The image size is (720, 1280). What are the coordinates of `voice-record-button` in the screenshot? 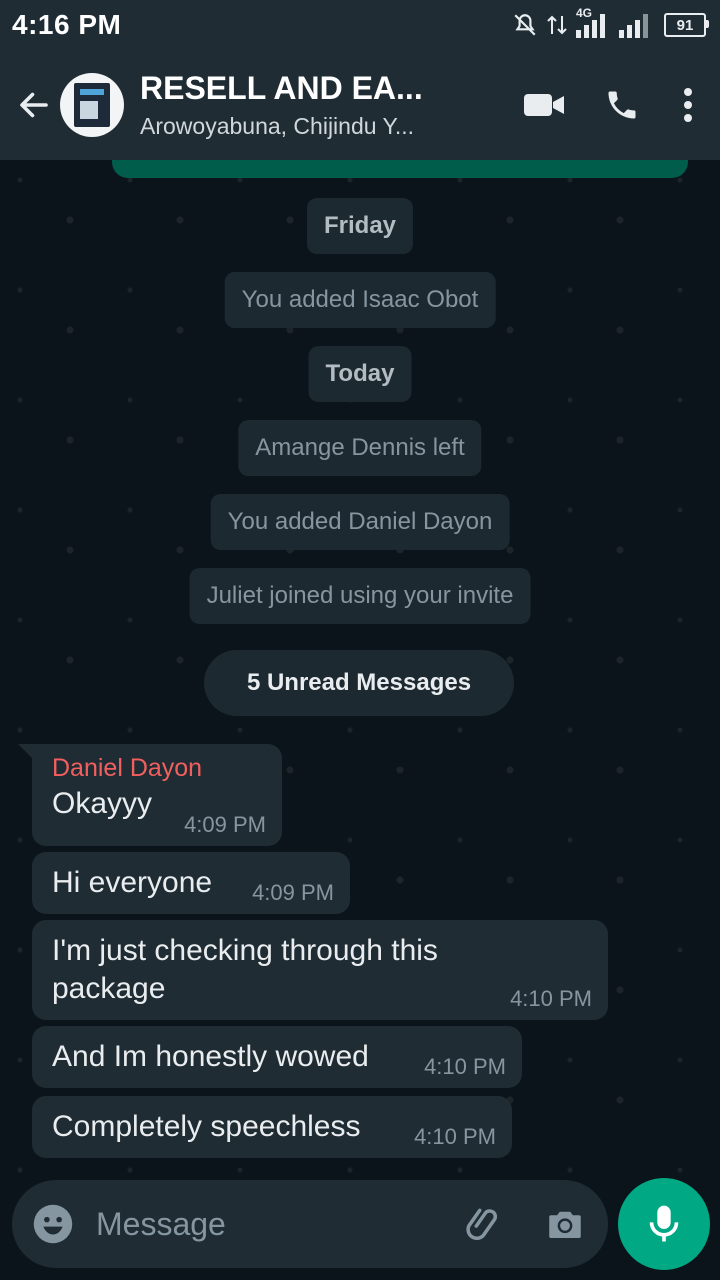 It's located at (664, 1224).